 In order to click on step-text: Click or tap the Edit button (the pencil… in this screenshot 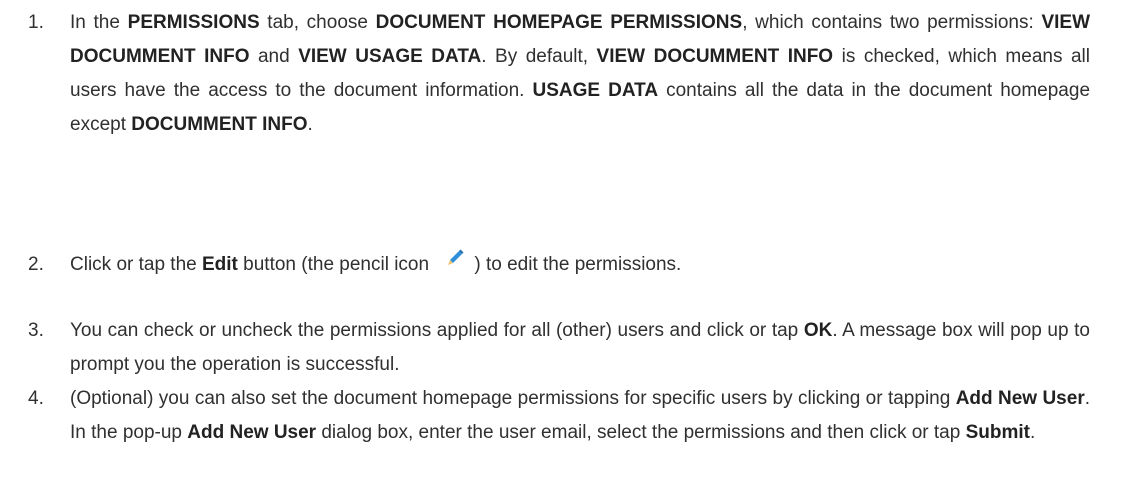, I will do `click(580, 265)`.